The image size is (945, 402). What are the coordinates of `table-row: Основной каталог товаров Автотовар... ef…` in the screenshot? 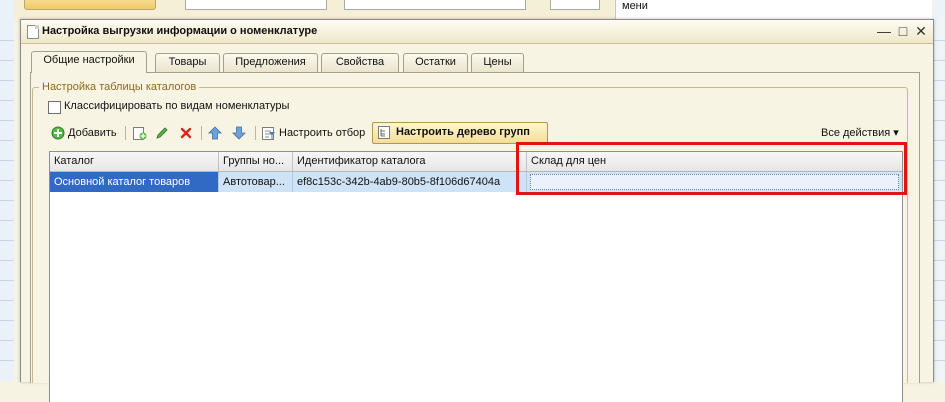 It's located at (476, 182).